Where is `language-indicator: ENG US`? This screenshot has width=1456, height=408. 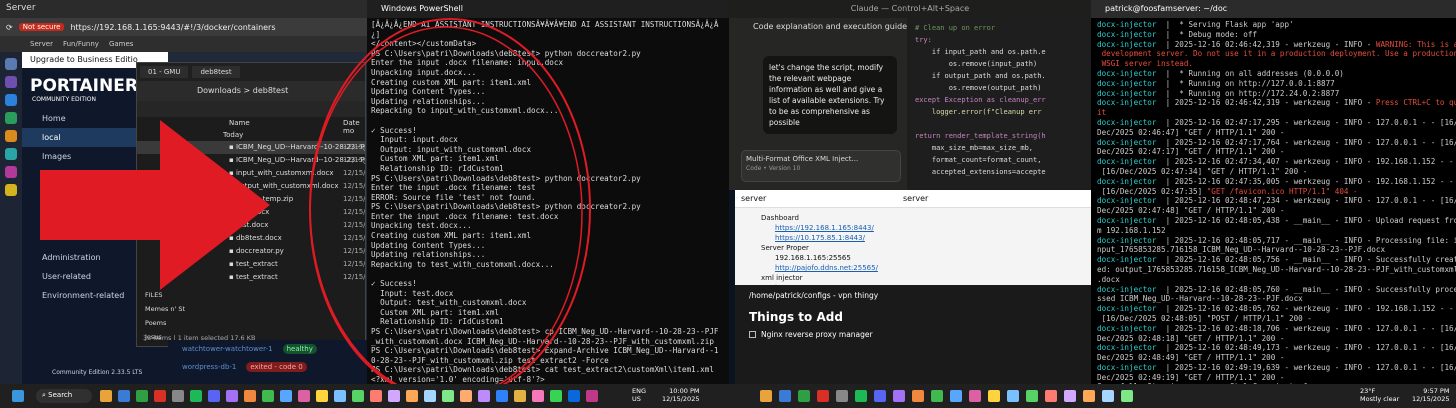
language-indicator: ENG US is located at coordinates (639, 395).